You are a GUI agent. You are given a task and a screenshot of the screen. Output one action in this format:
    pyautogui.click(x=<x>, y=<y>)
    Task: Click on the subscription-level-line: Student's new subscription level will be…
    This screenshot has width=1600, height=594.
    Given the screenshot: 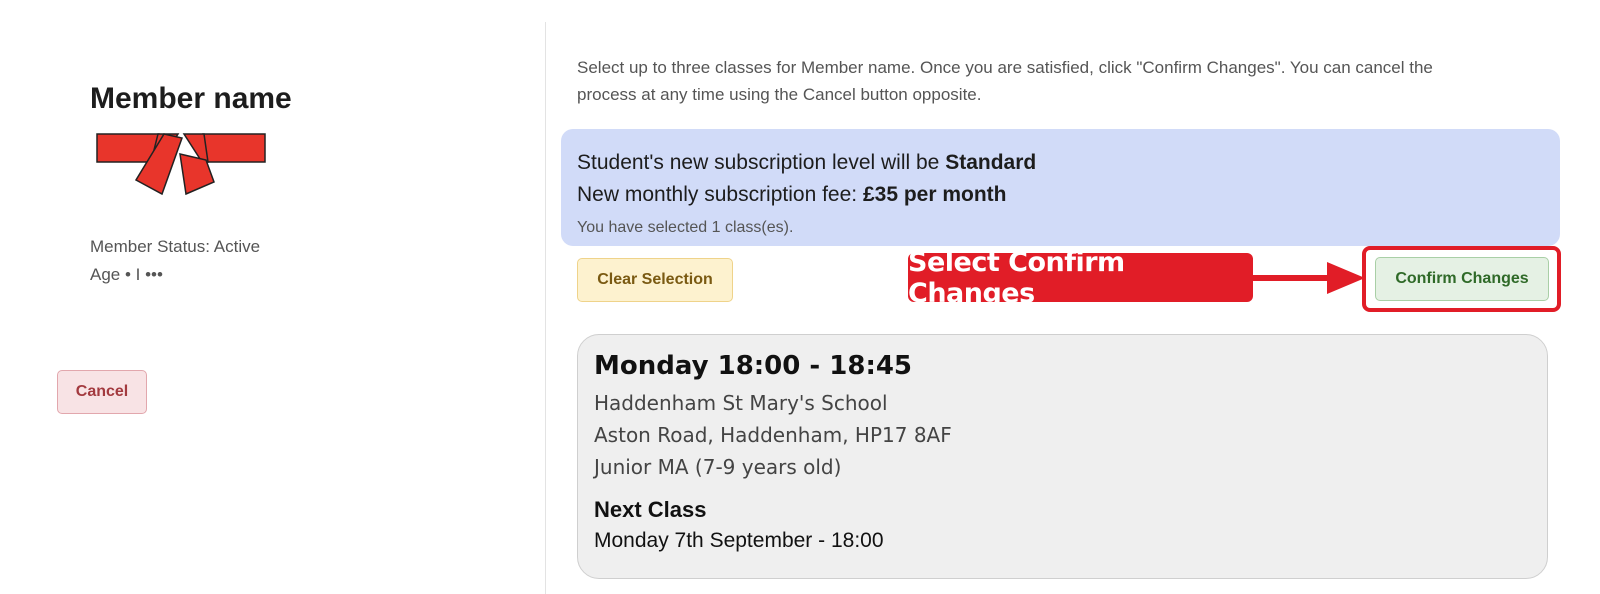 What is the action you would take?
    pyautogui.click(x=1060, y=163)
    